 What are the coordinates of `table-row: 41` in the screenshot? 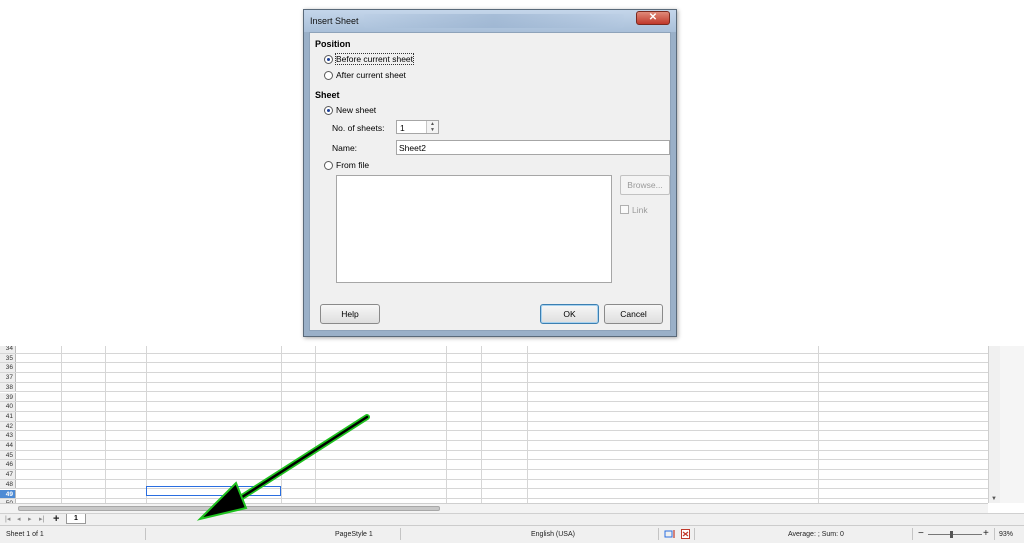 It's located at (494, 416).